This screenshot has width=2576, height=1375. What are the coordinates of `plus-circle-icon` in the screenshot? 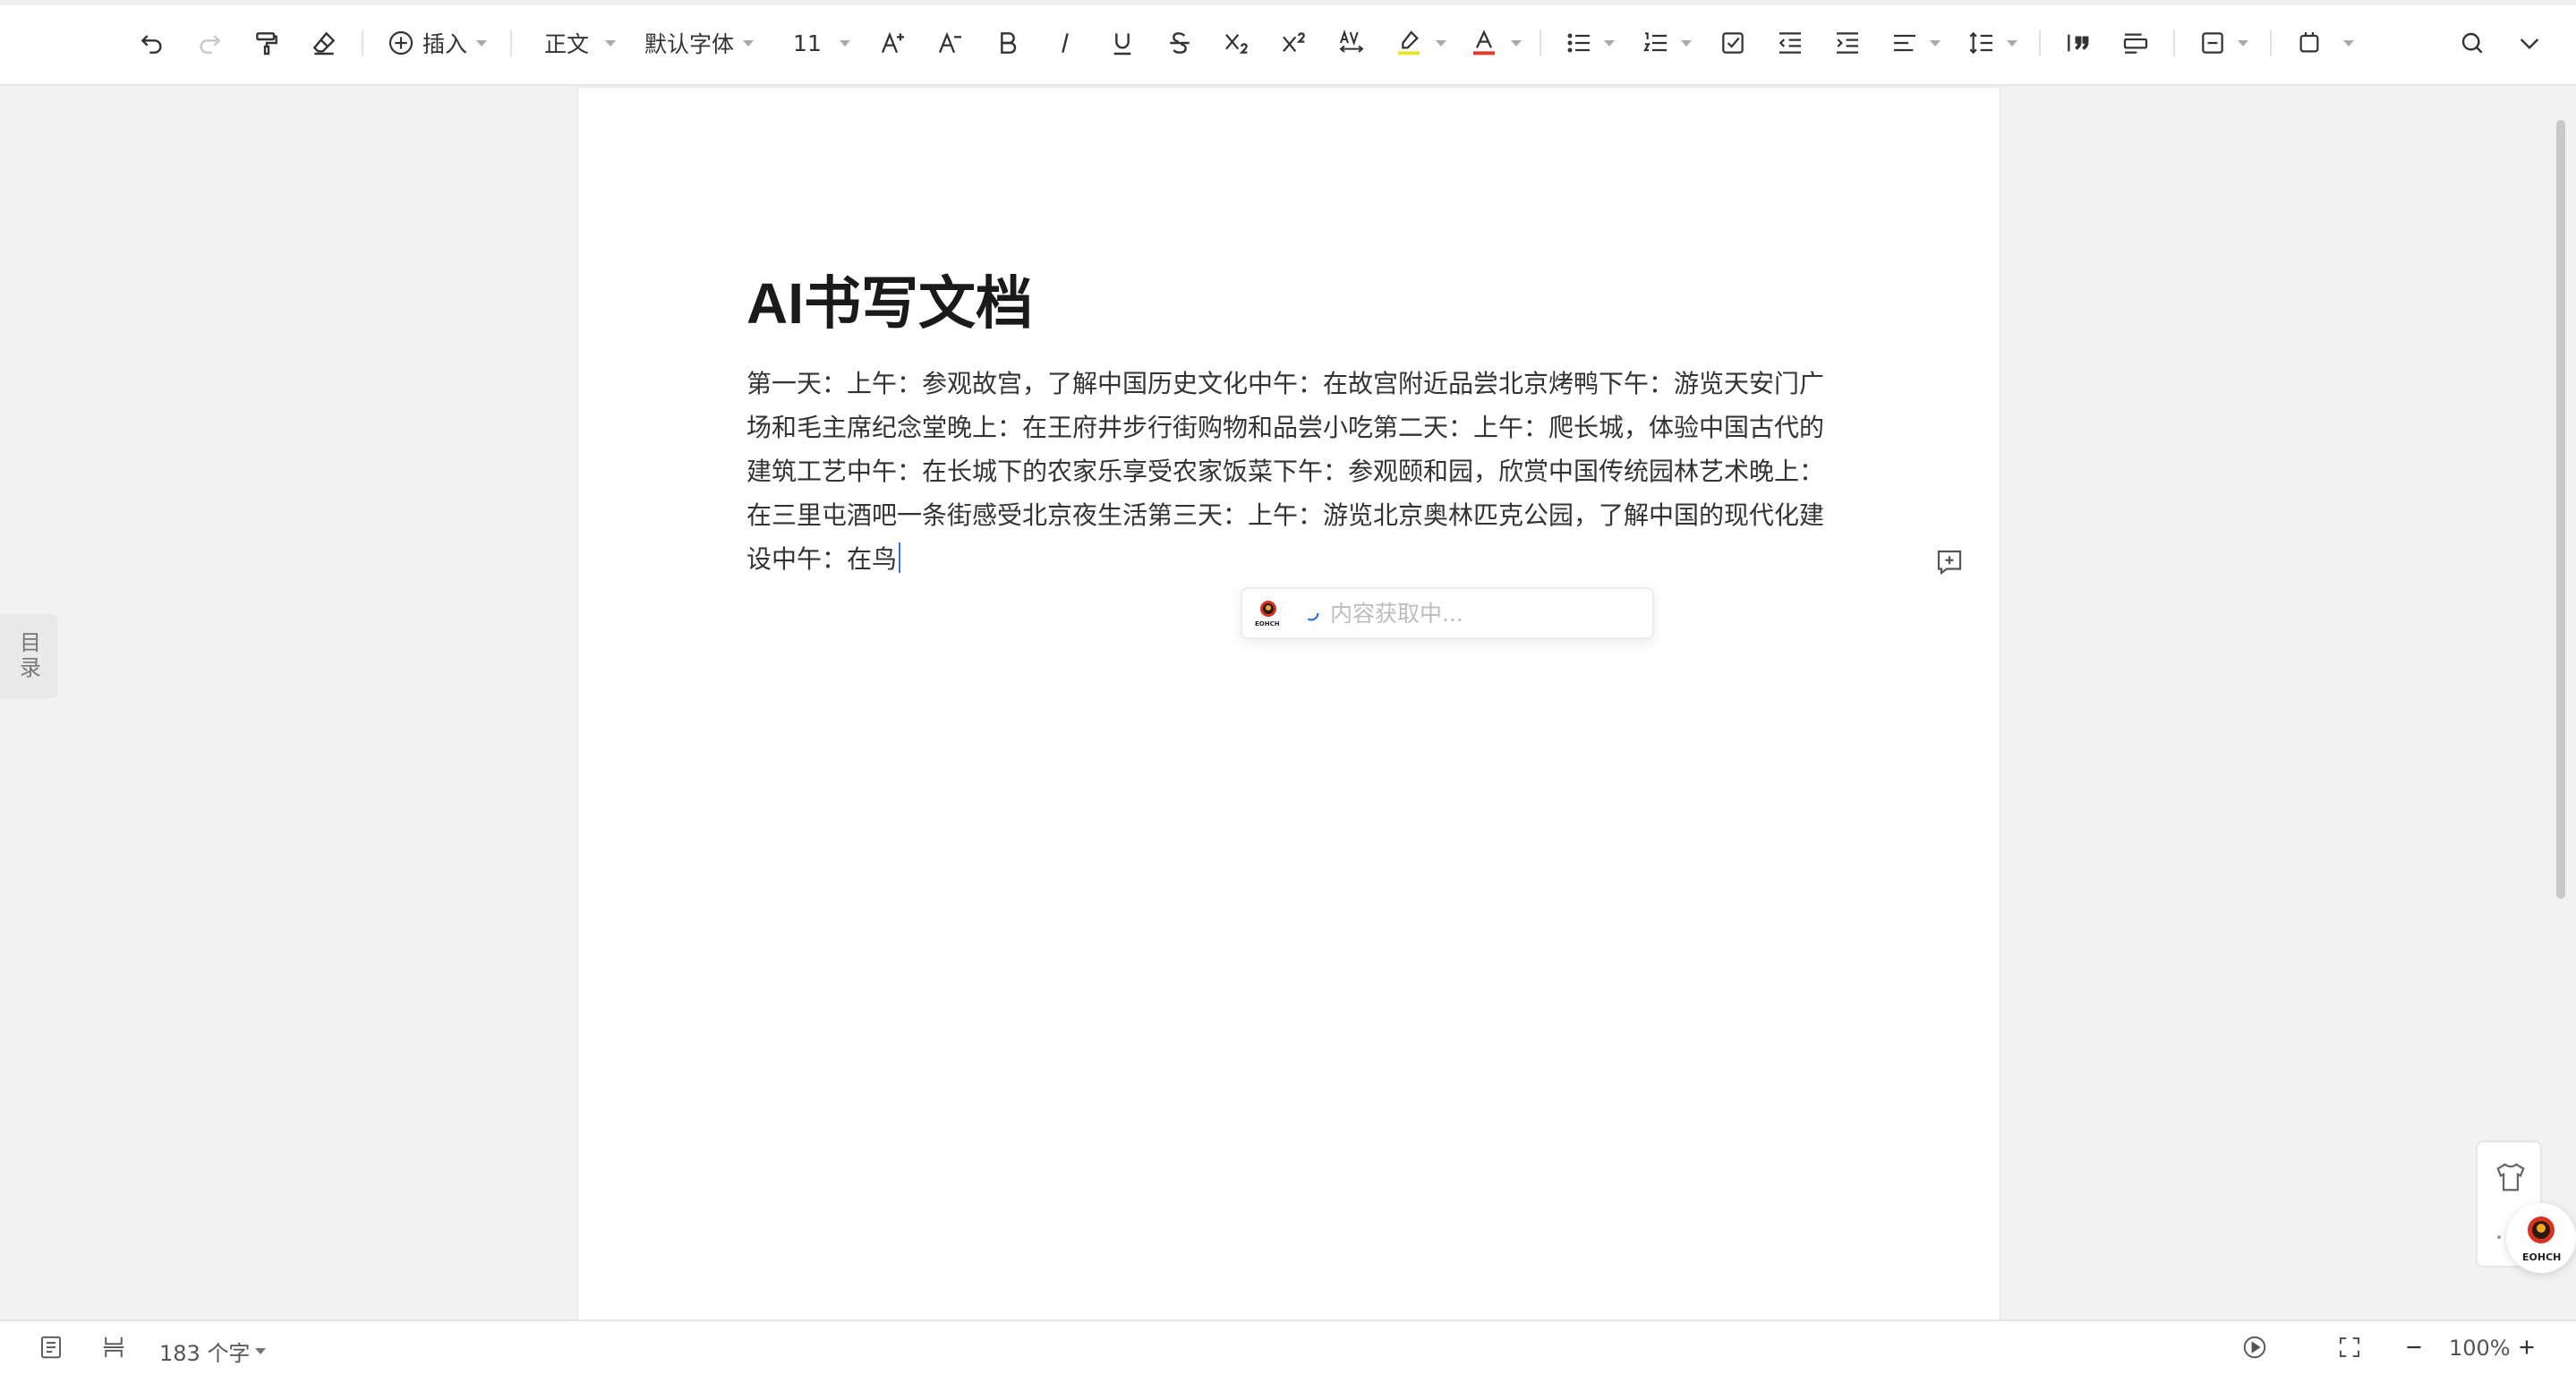 It's located at (401, 43).